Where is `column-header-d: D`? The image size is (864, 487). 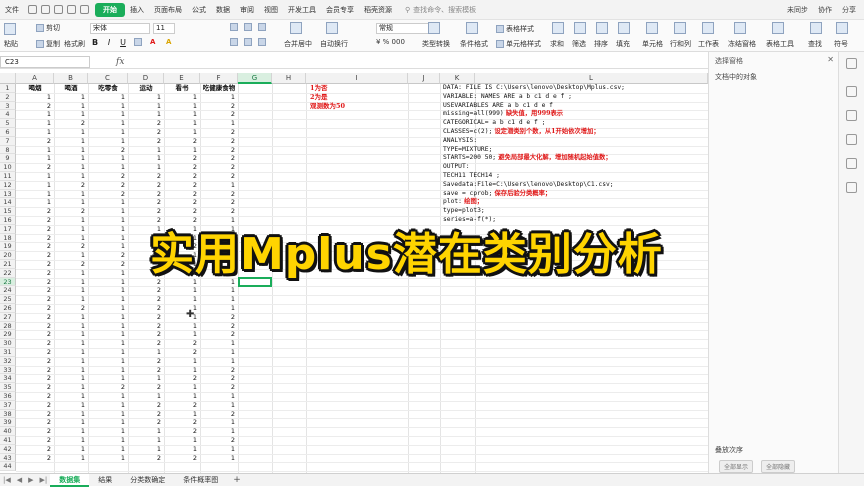 column-header-d: D is located at coordinates (146, 78).